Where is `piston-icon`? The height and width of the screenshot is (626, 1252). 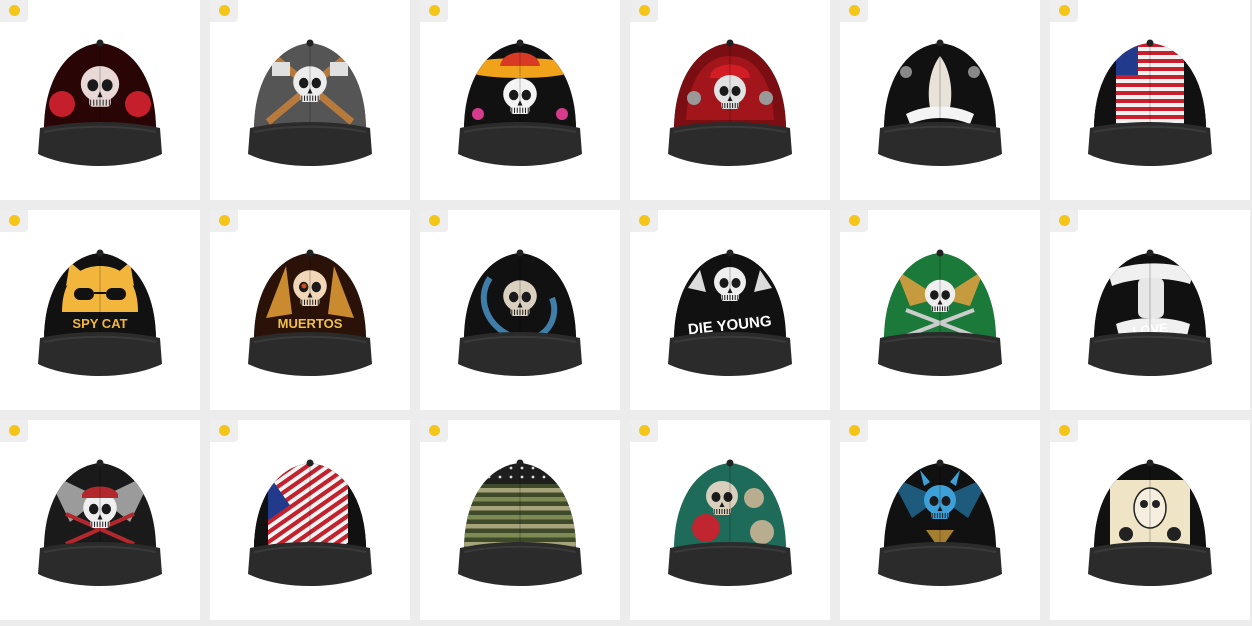
piston-icon is located at coordinates (974, 72).